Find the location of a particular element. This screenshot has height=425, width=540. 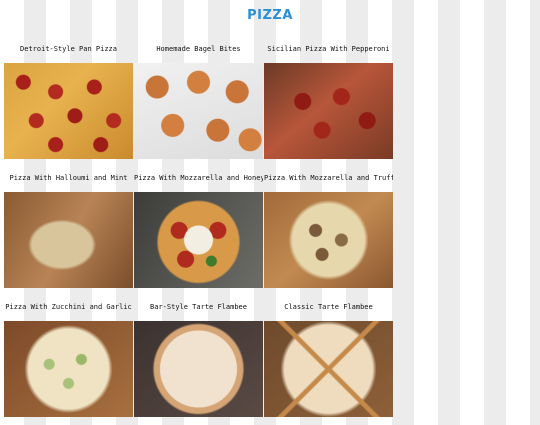

recipe-title: Pizza With Halloumi and Mint is located at coordinates (68, 179).